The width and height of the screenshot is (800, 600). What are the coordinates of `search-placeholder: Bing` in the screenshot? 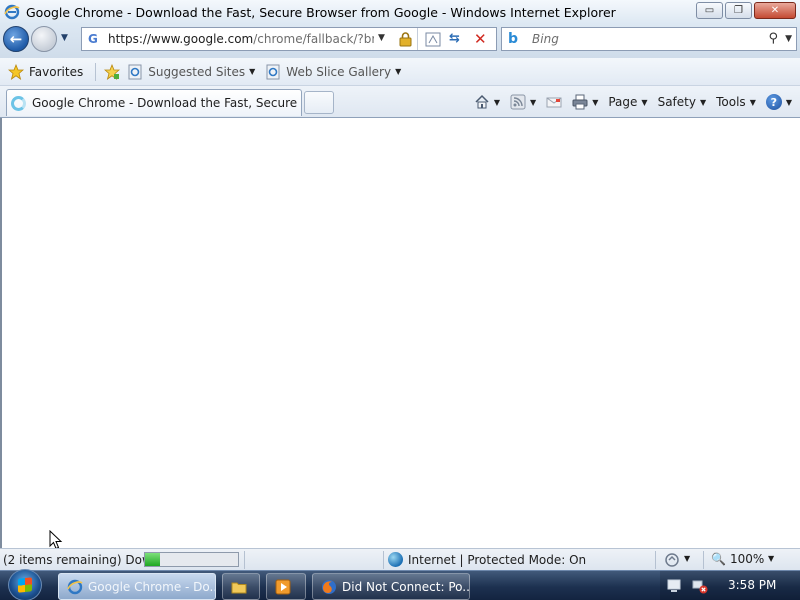 It's located at (545, 39).